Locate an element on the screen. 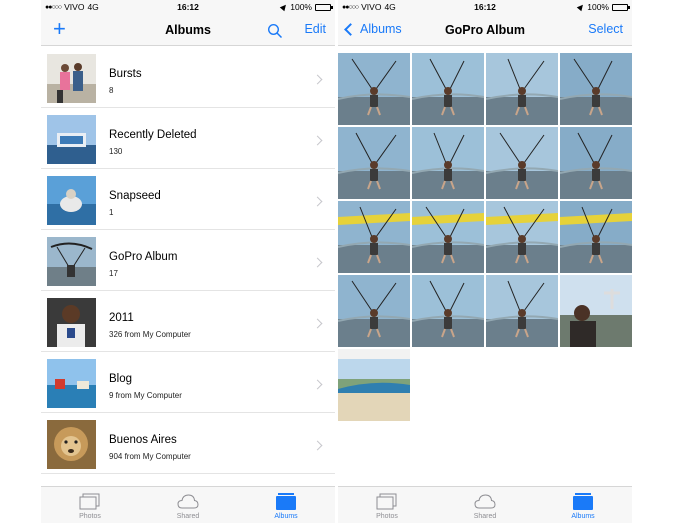 This screenshot has height=523, width=695. album-row-bursts: Bursts 8 is located at coordinates (188, 77).